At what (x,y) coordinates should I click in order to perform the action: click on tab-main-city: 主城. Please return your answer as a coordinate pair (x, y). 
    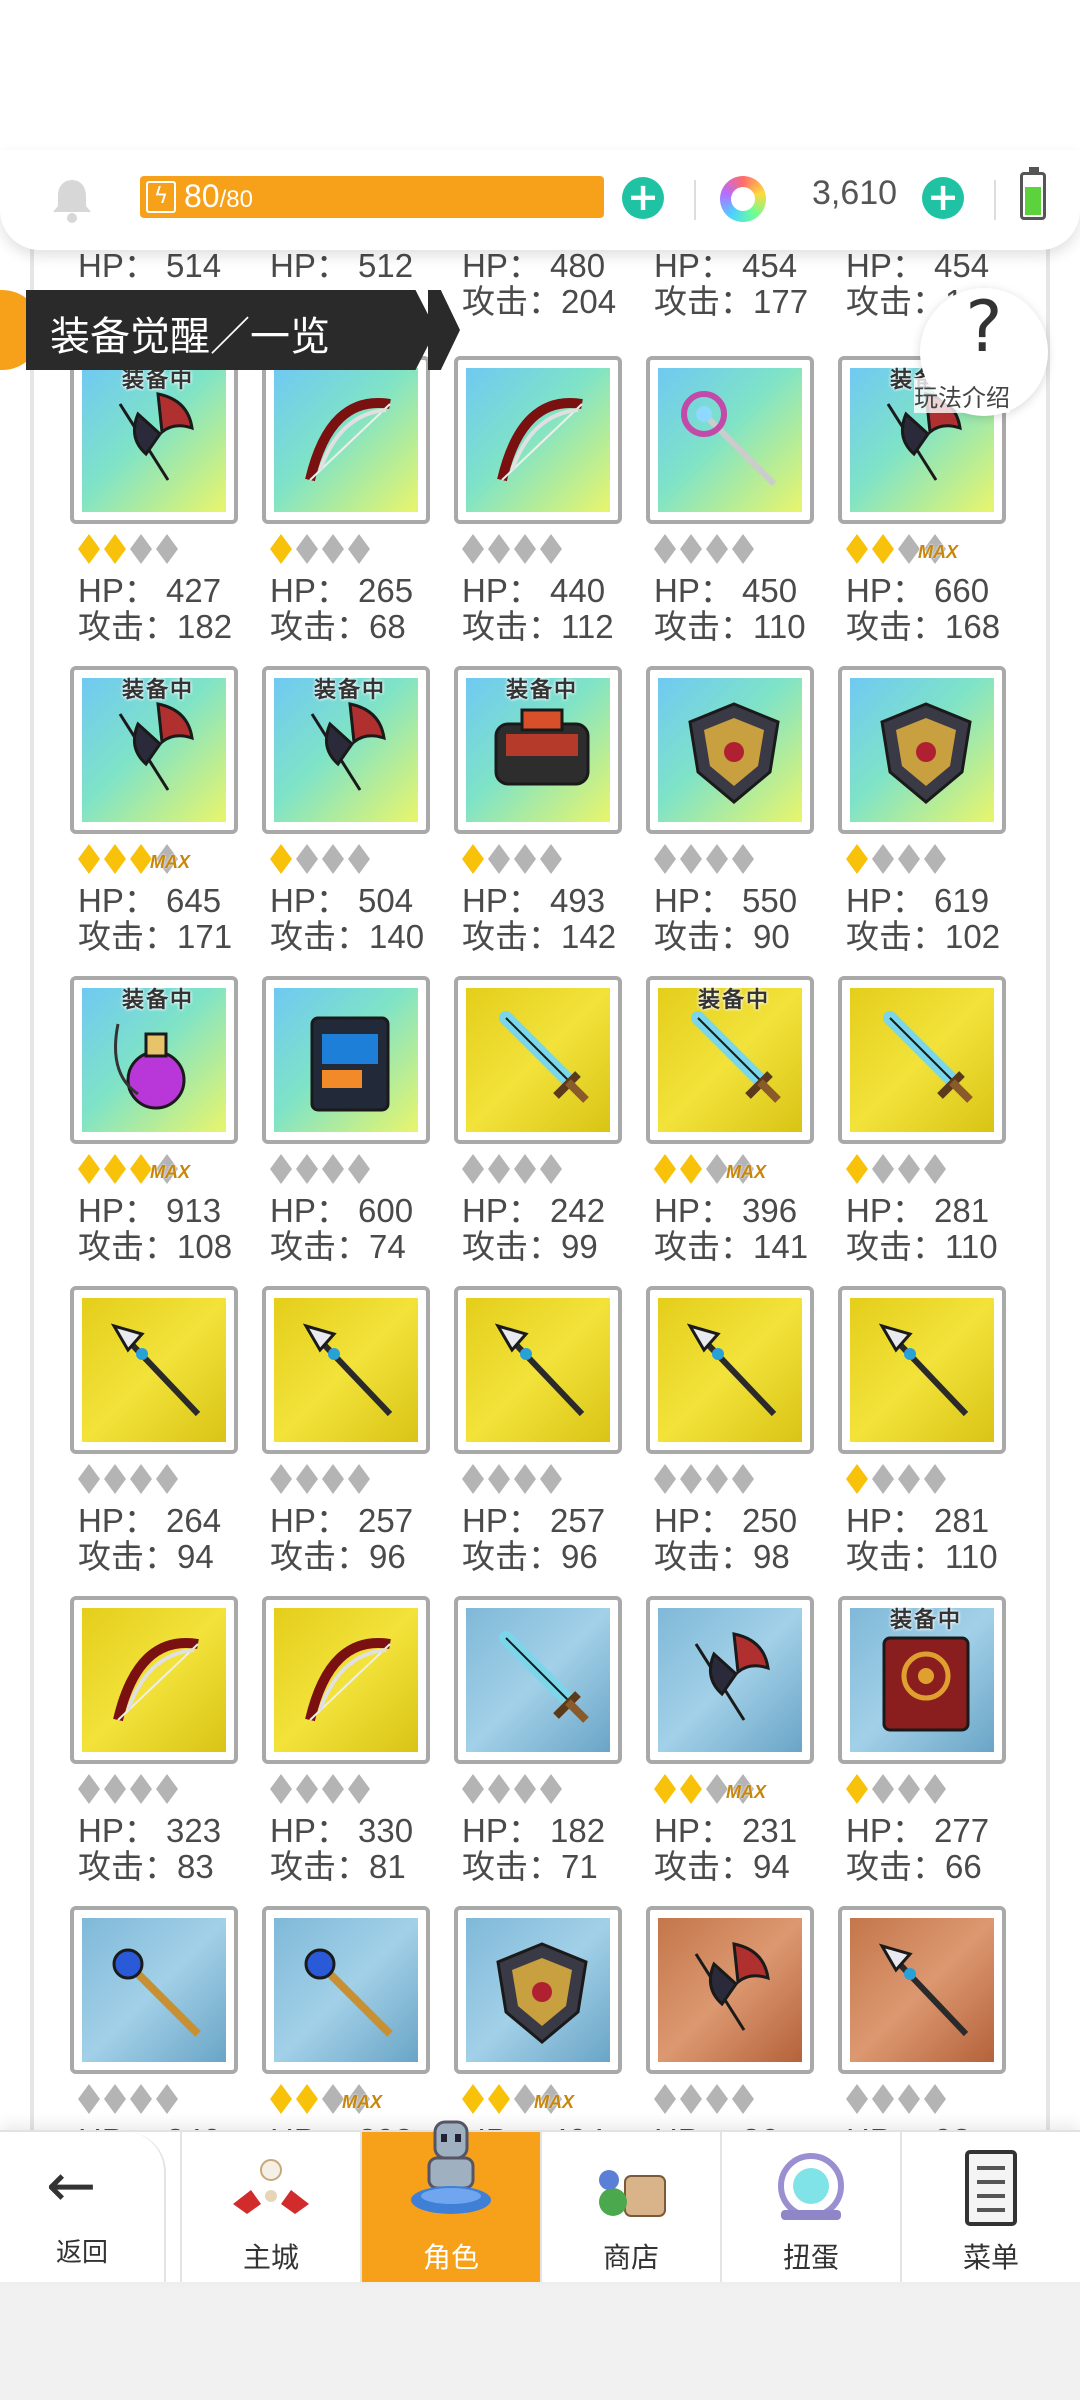
    Looking at the image, I should click on (270, 2207).